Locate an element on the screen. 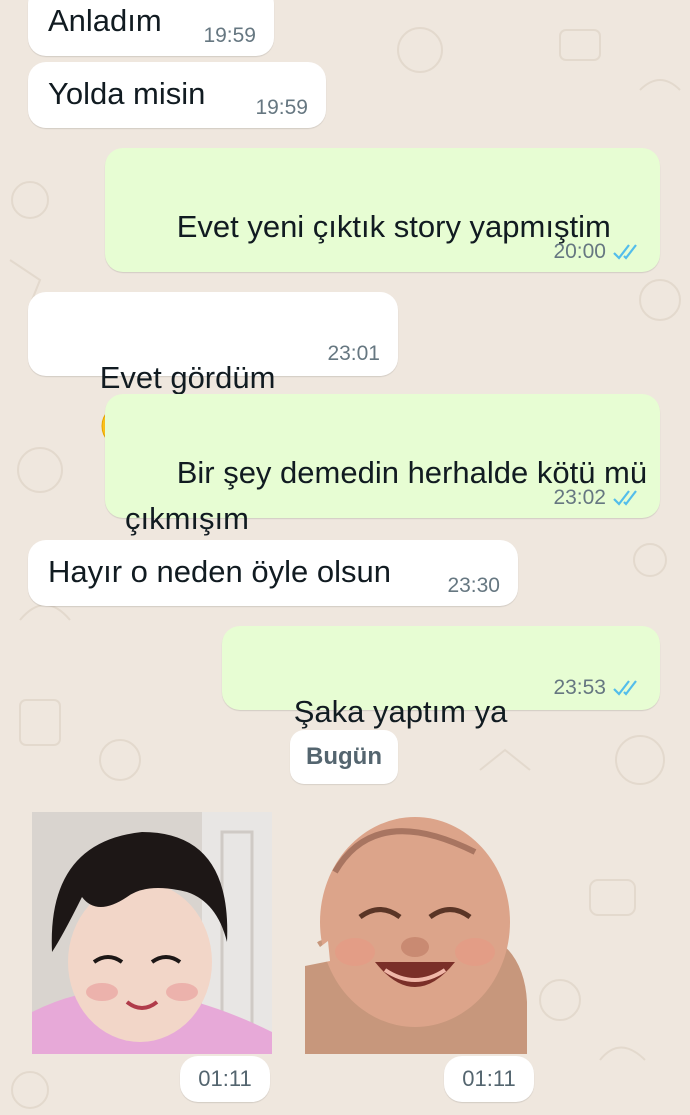  message-bubble-incoming: Anladım 19:59 is located at coordinates (151, 28).